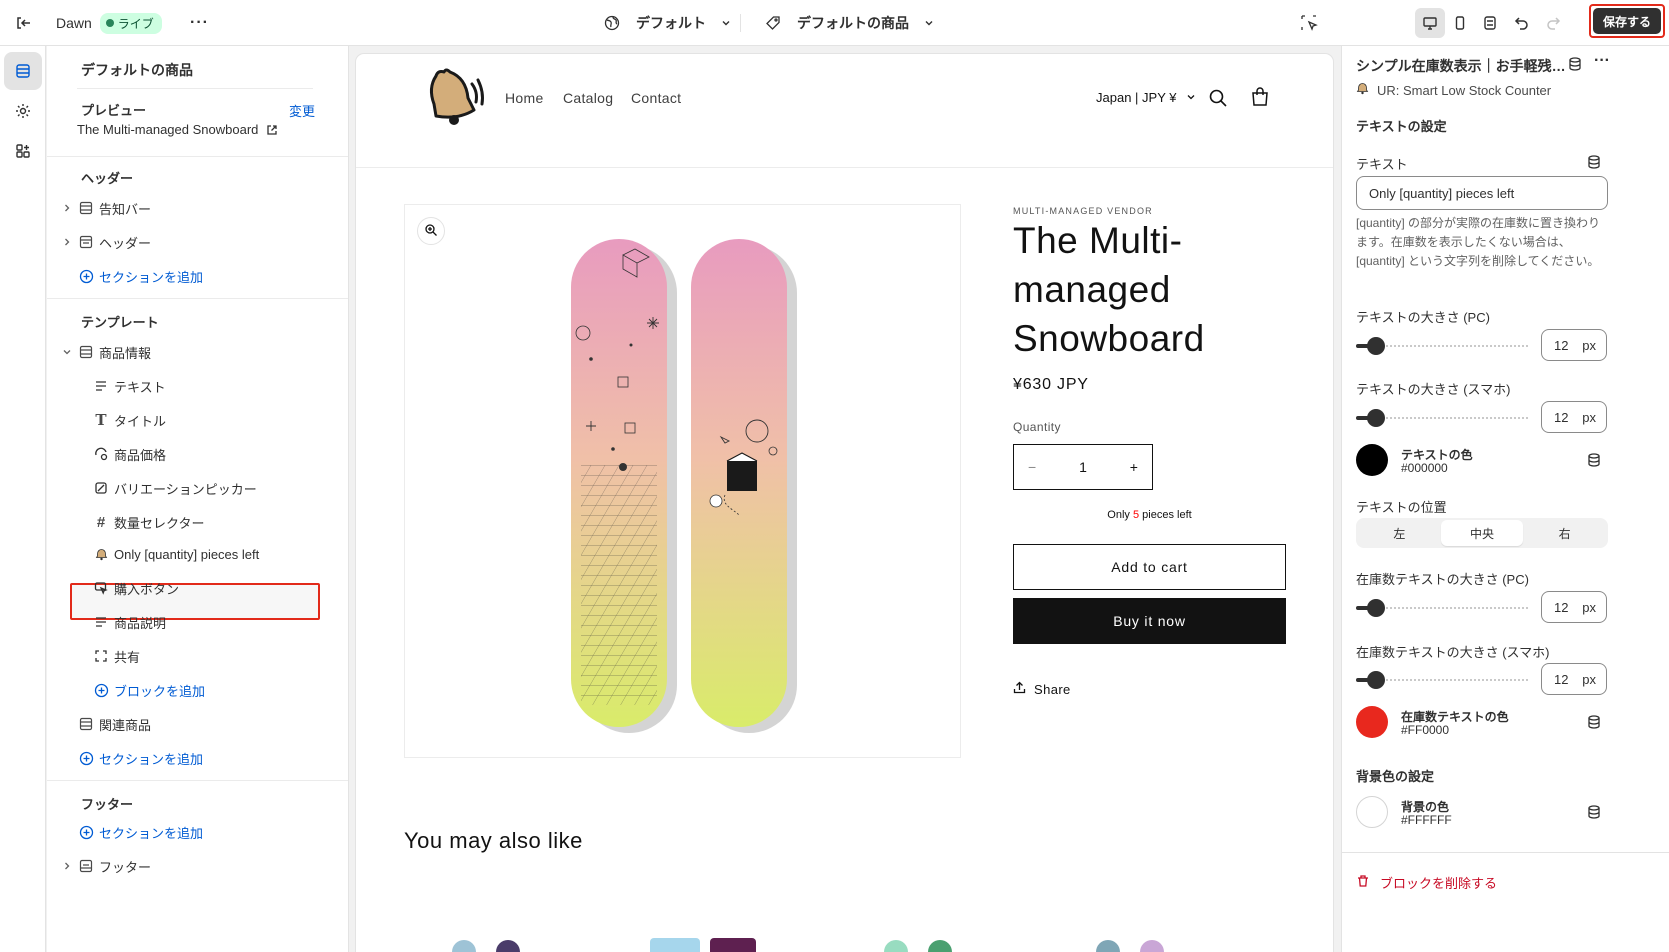 This screenshot has height=952, width=1669. I want to click on more-actions-button: ···, so click(199, 23).